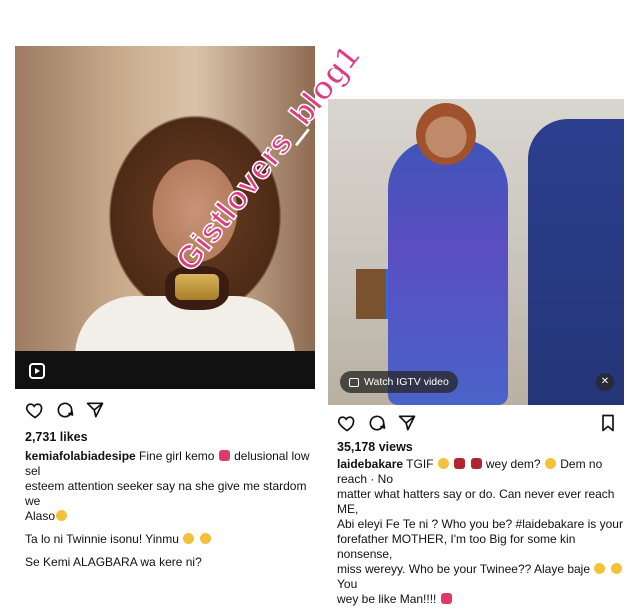  I want to click on right-caption-line5b: You, so click(347, 584).